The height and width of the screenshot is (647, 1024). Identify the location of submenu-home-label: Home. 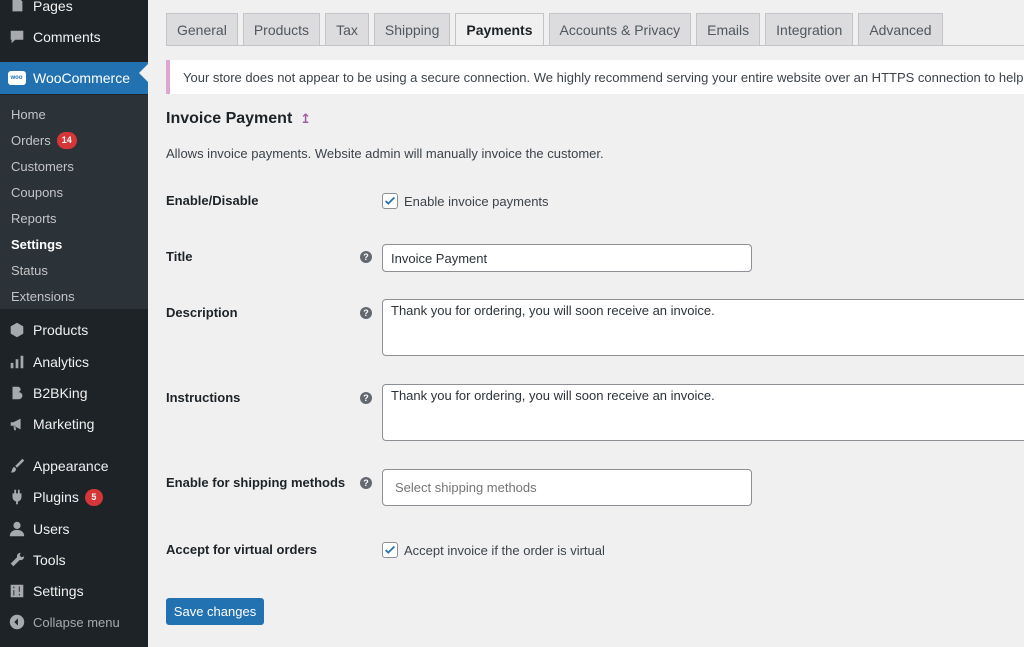
(28, 114).